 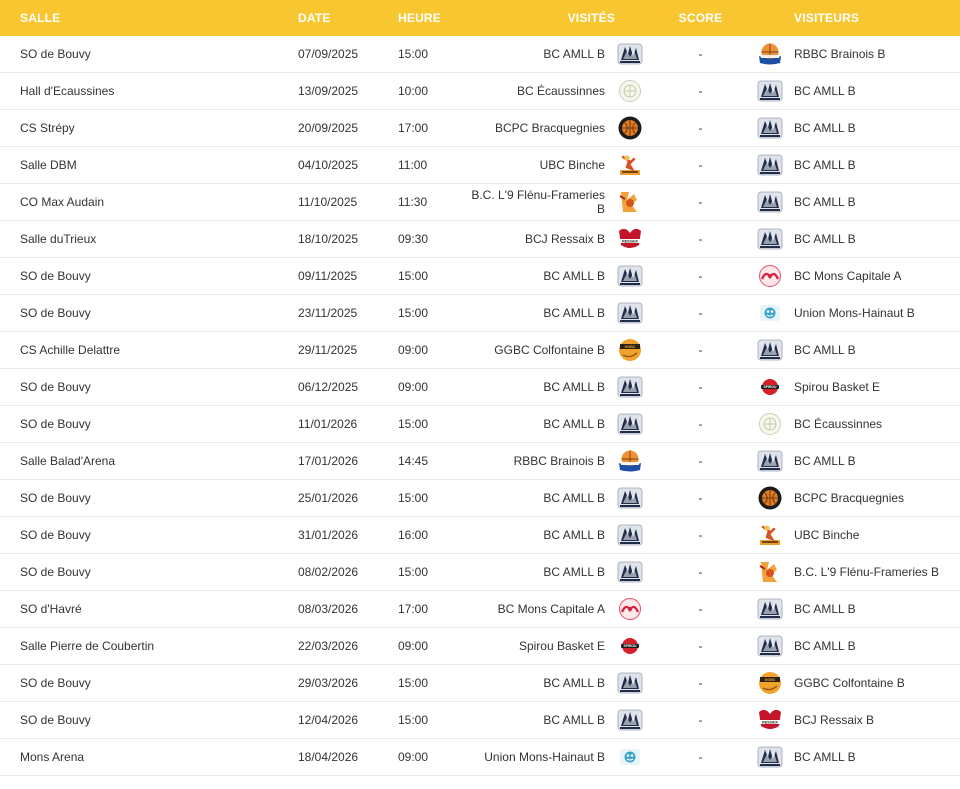 What do you see at coordinates (770, 683) in the screenshot?
I see `away-logo-cell: GGBC` at bounding box center [770, 683].